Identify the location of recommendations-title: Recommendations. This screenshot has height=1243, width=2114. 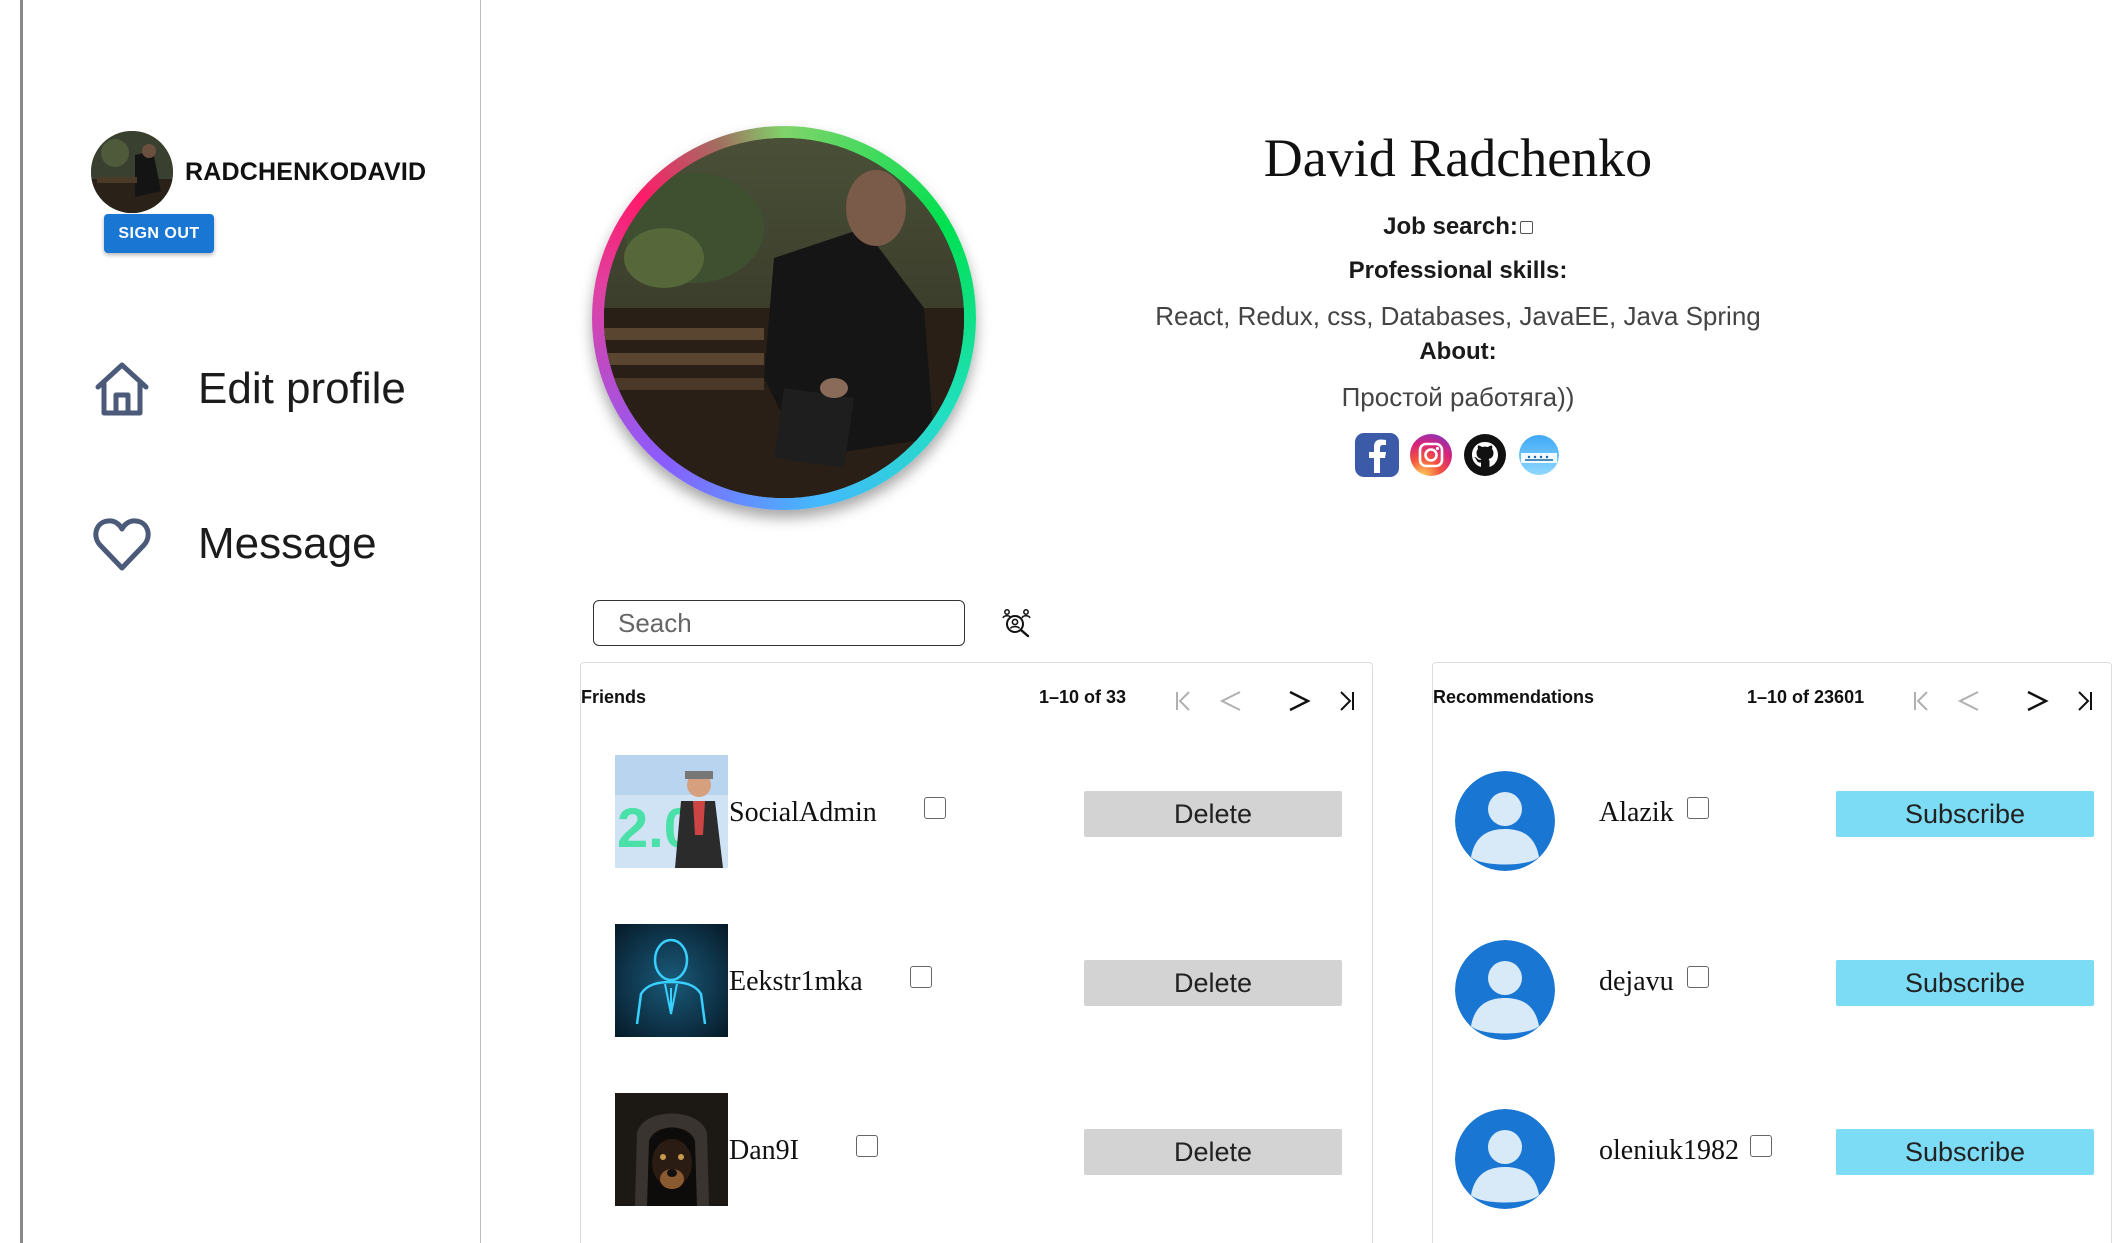
(1514, 697).